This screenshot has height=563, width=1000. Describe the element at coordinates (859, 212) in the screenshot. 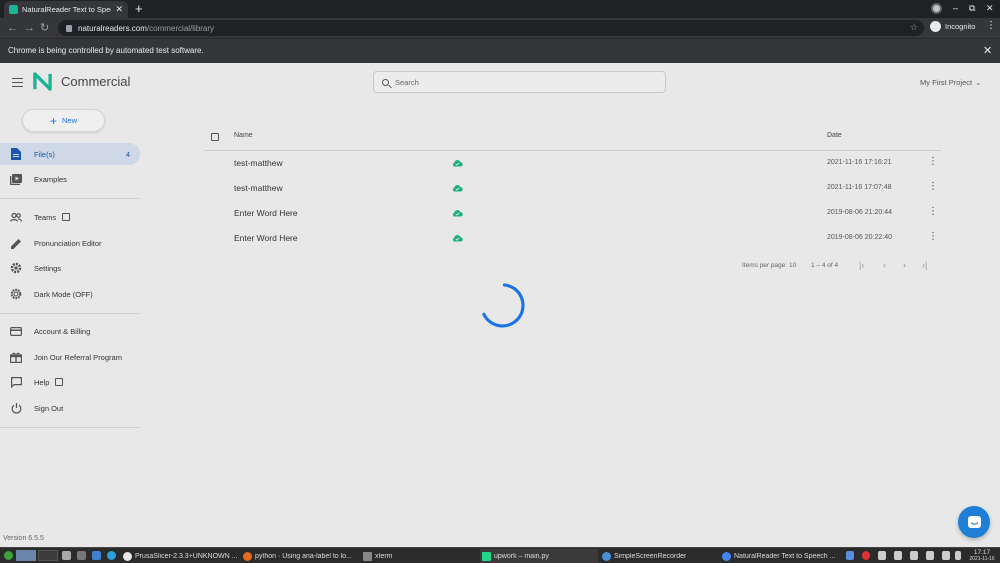

I see `file-date: 2019-08-06 21:20:44` at that location.